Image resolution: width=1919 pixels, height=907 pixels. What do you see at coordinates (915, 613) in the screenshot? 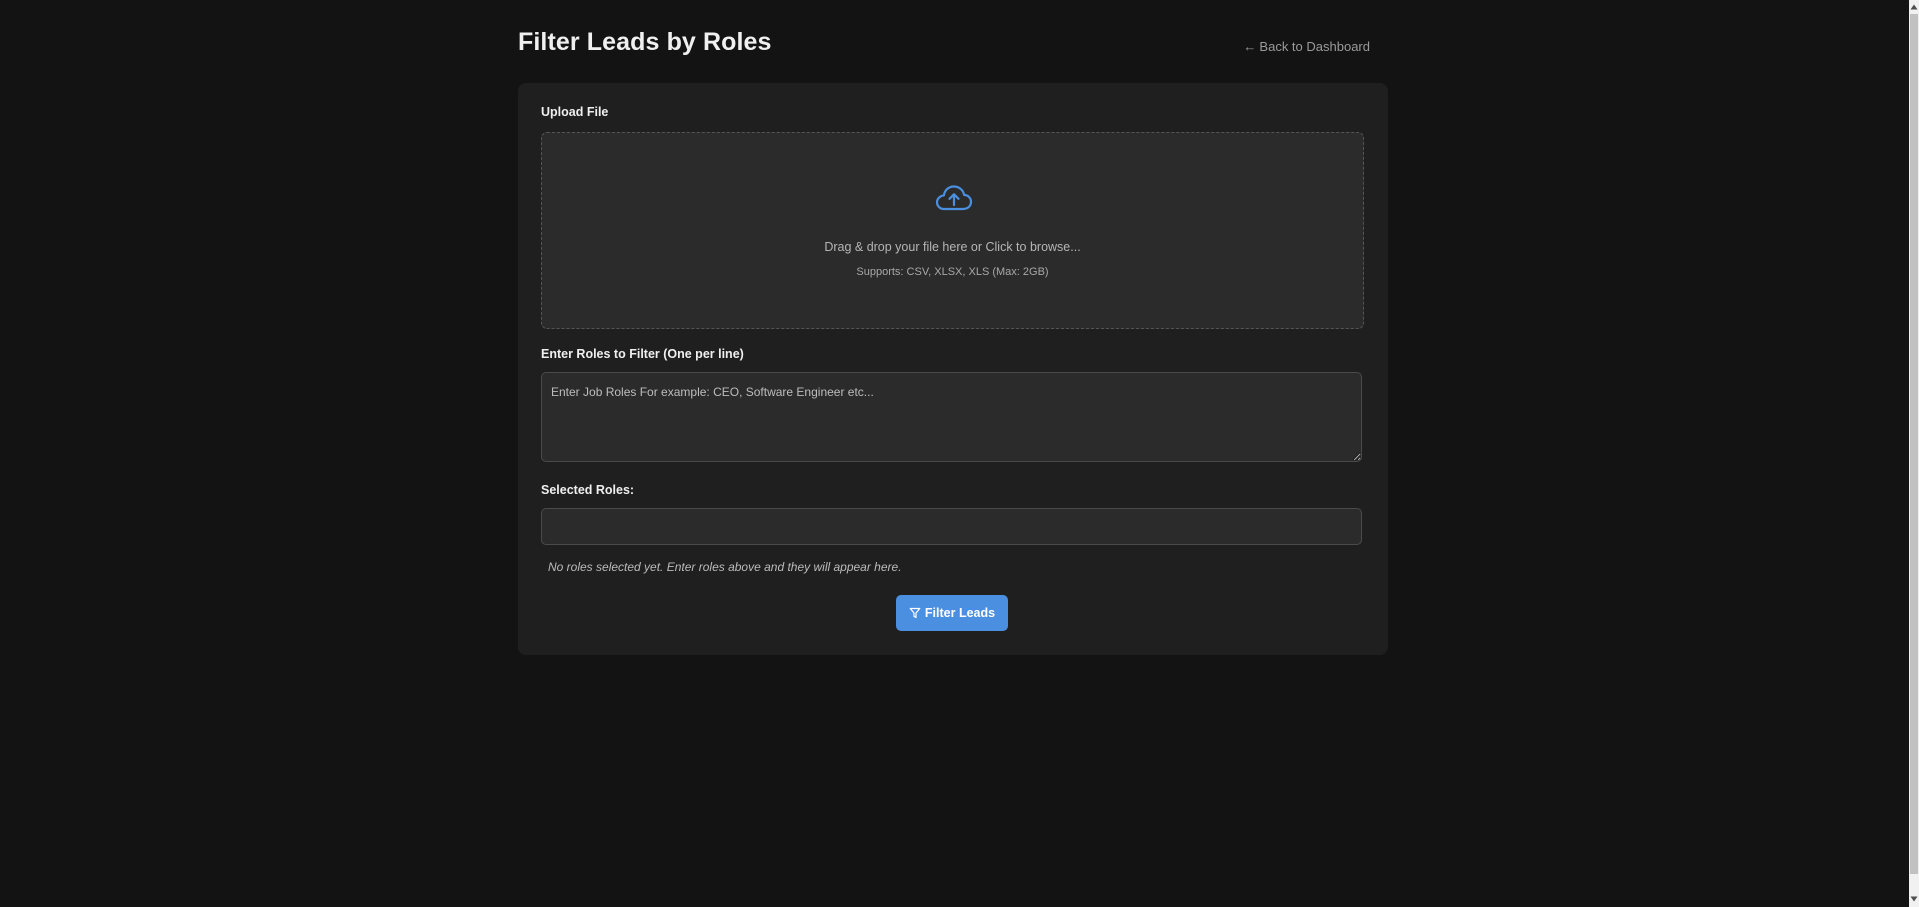
I see `filter-icon` at bounding box center [915, 613].